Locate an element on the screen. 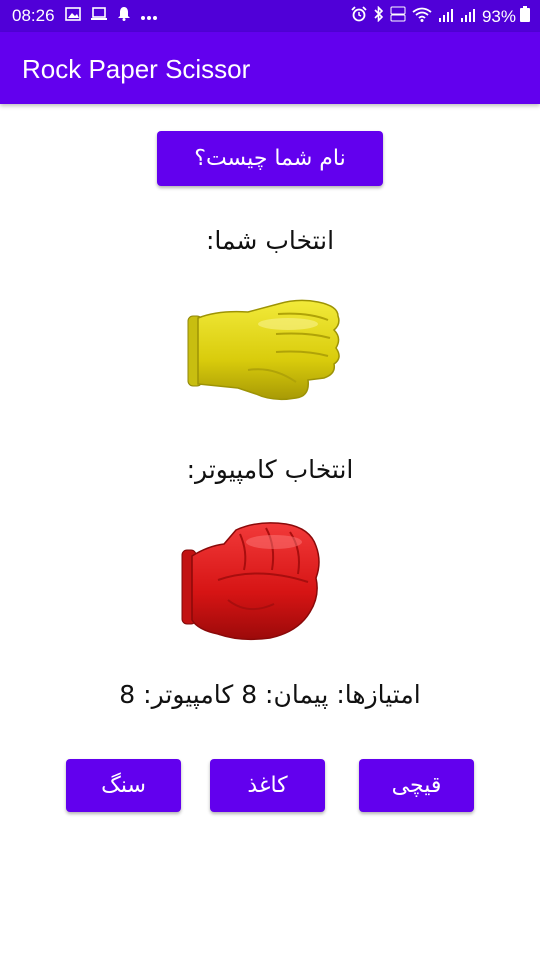 This screenshot has width=540, height=960. more-dots-icon is located at coordinates (149, 16).